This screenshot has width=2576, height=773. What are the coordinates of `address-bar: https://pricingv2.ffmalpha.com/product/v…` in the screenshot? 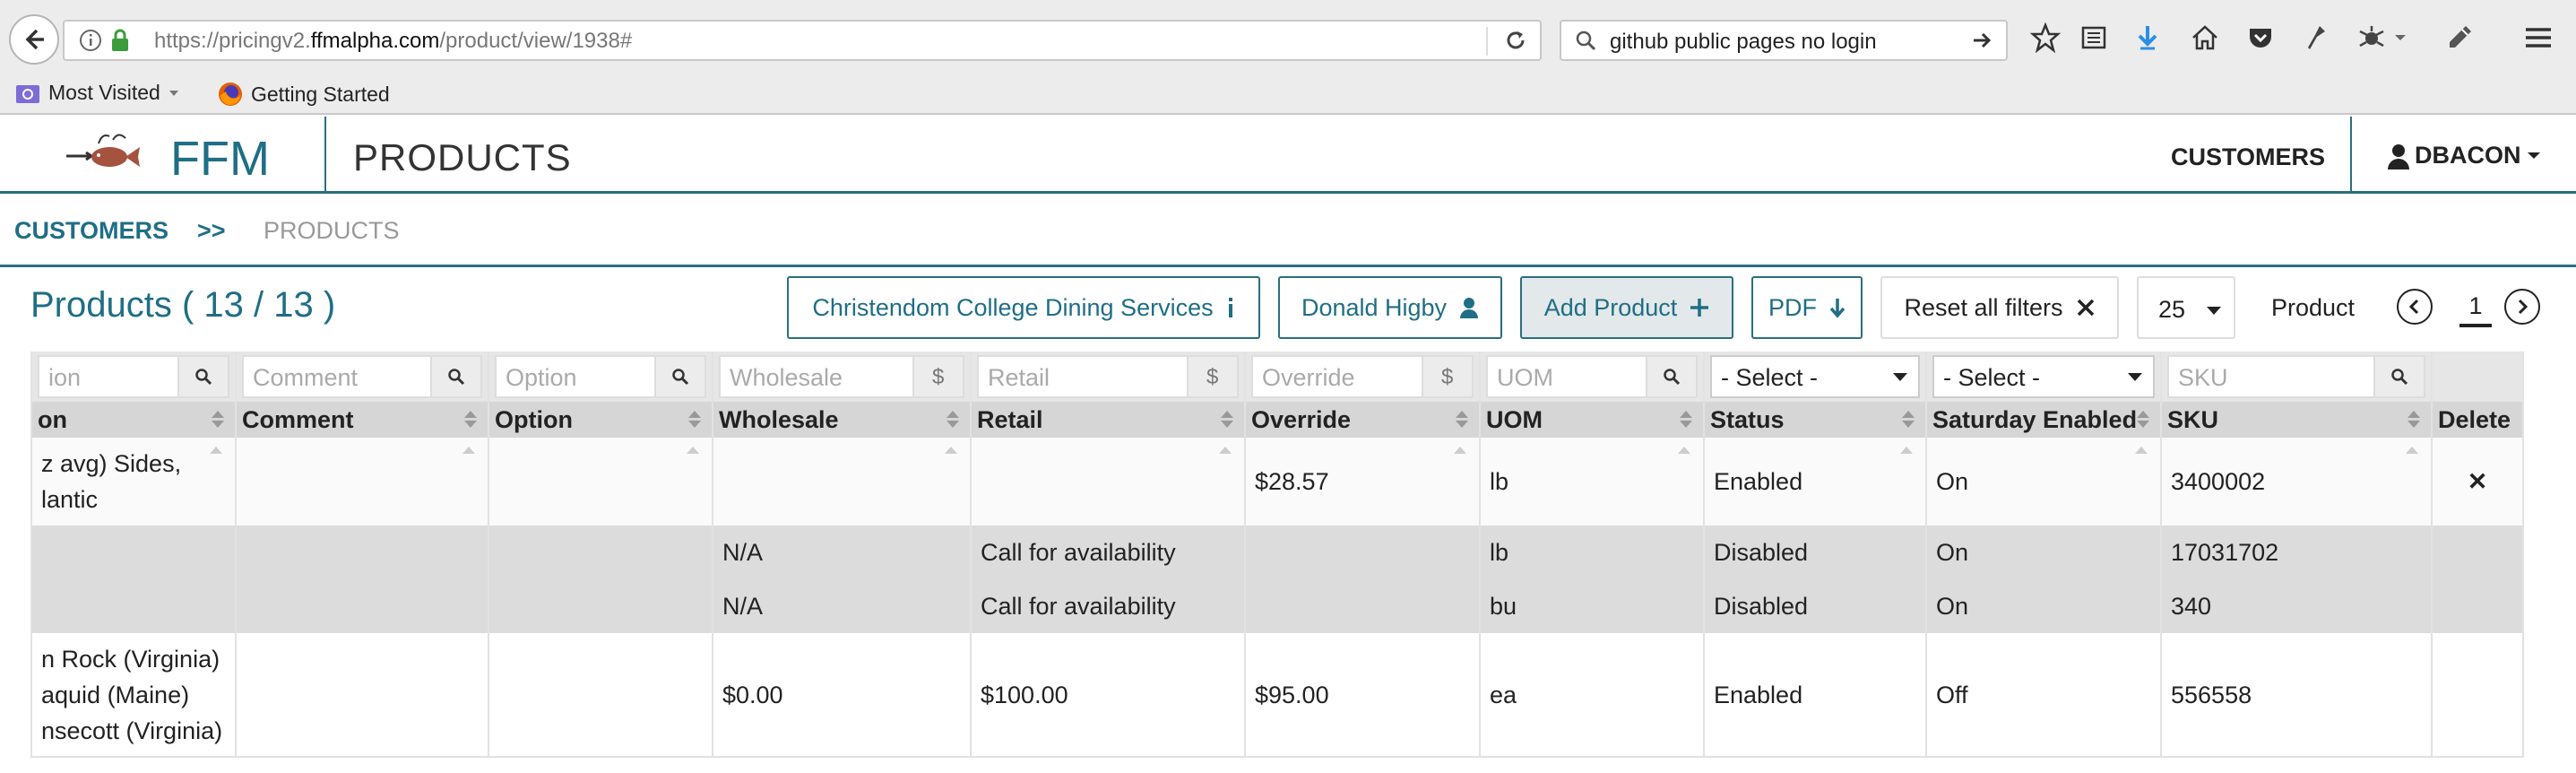 It's located at (802, 40).